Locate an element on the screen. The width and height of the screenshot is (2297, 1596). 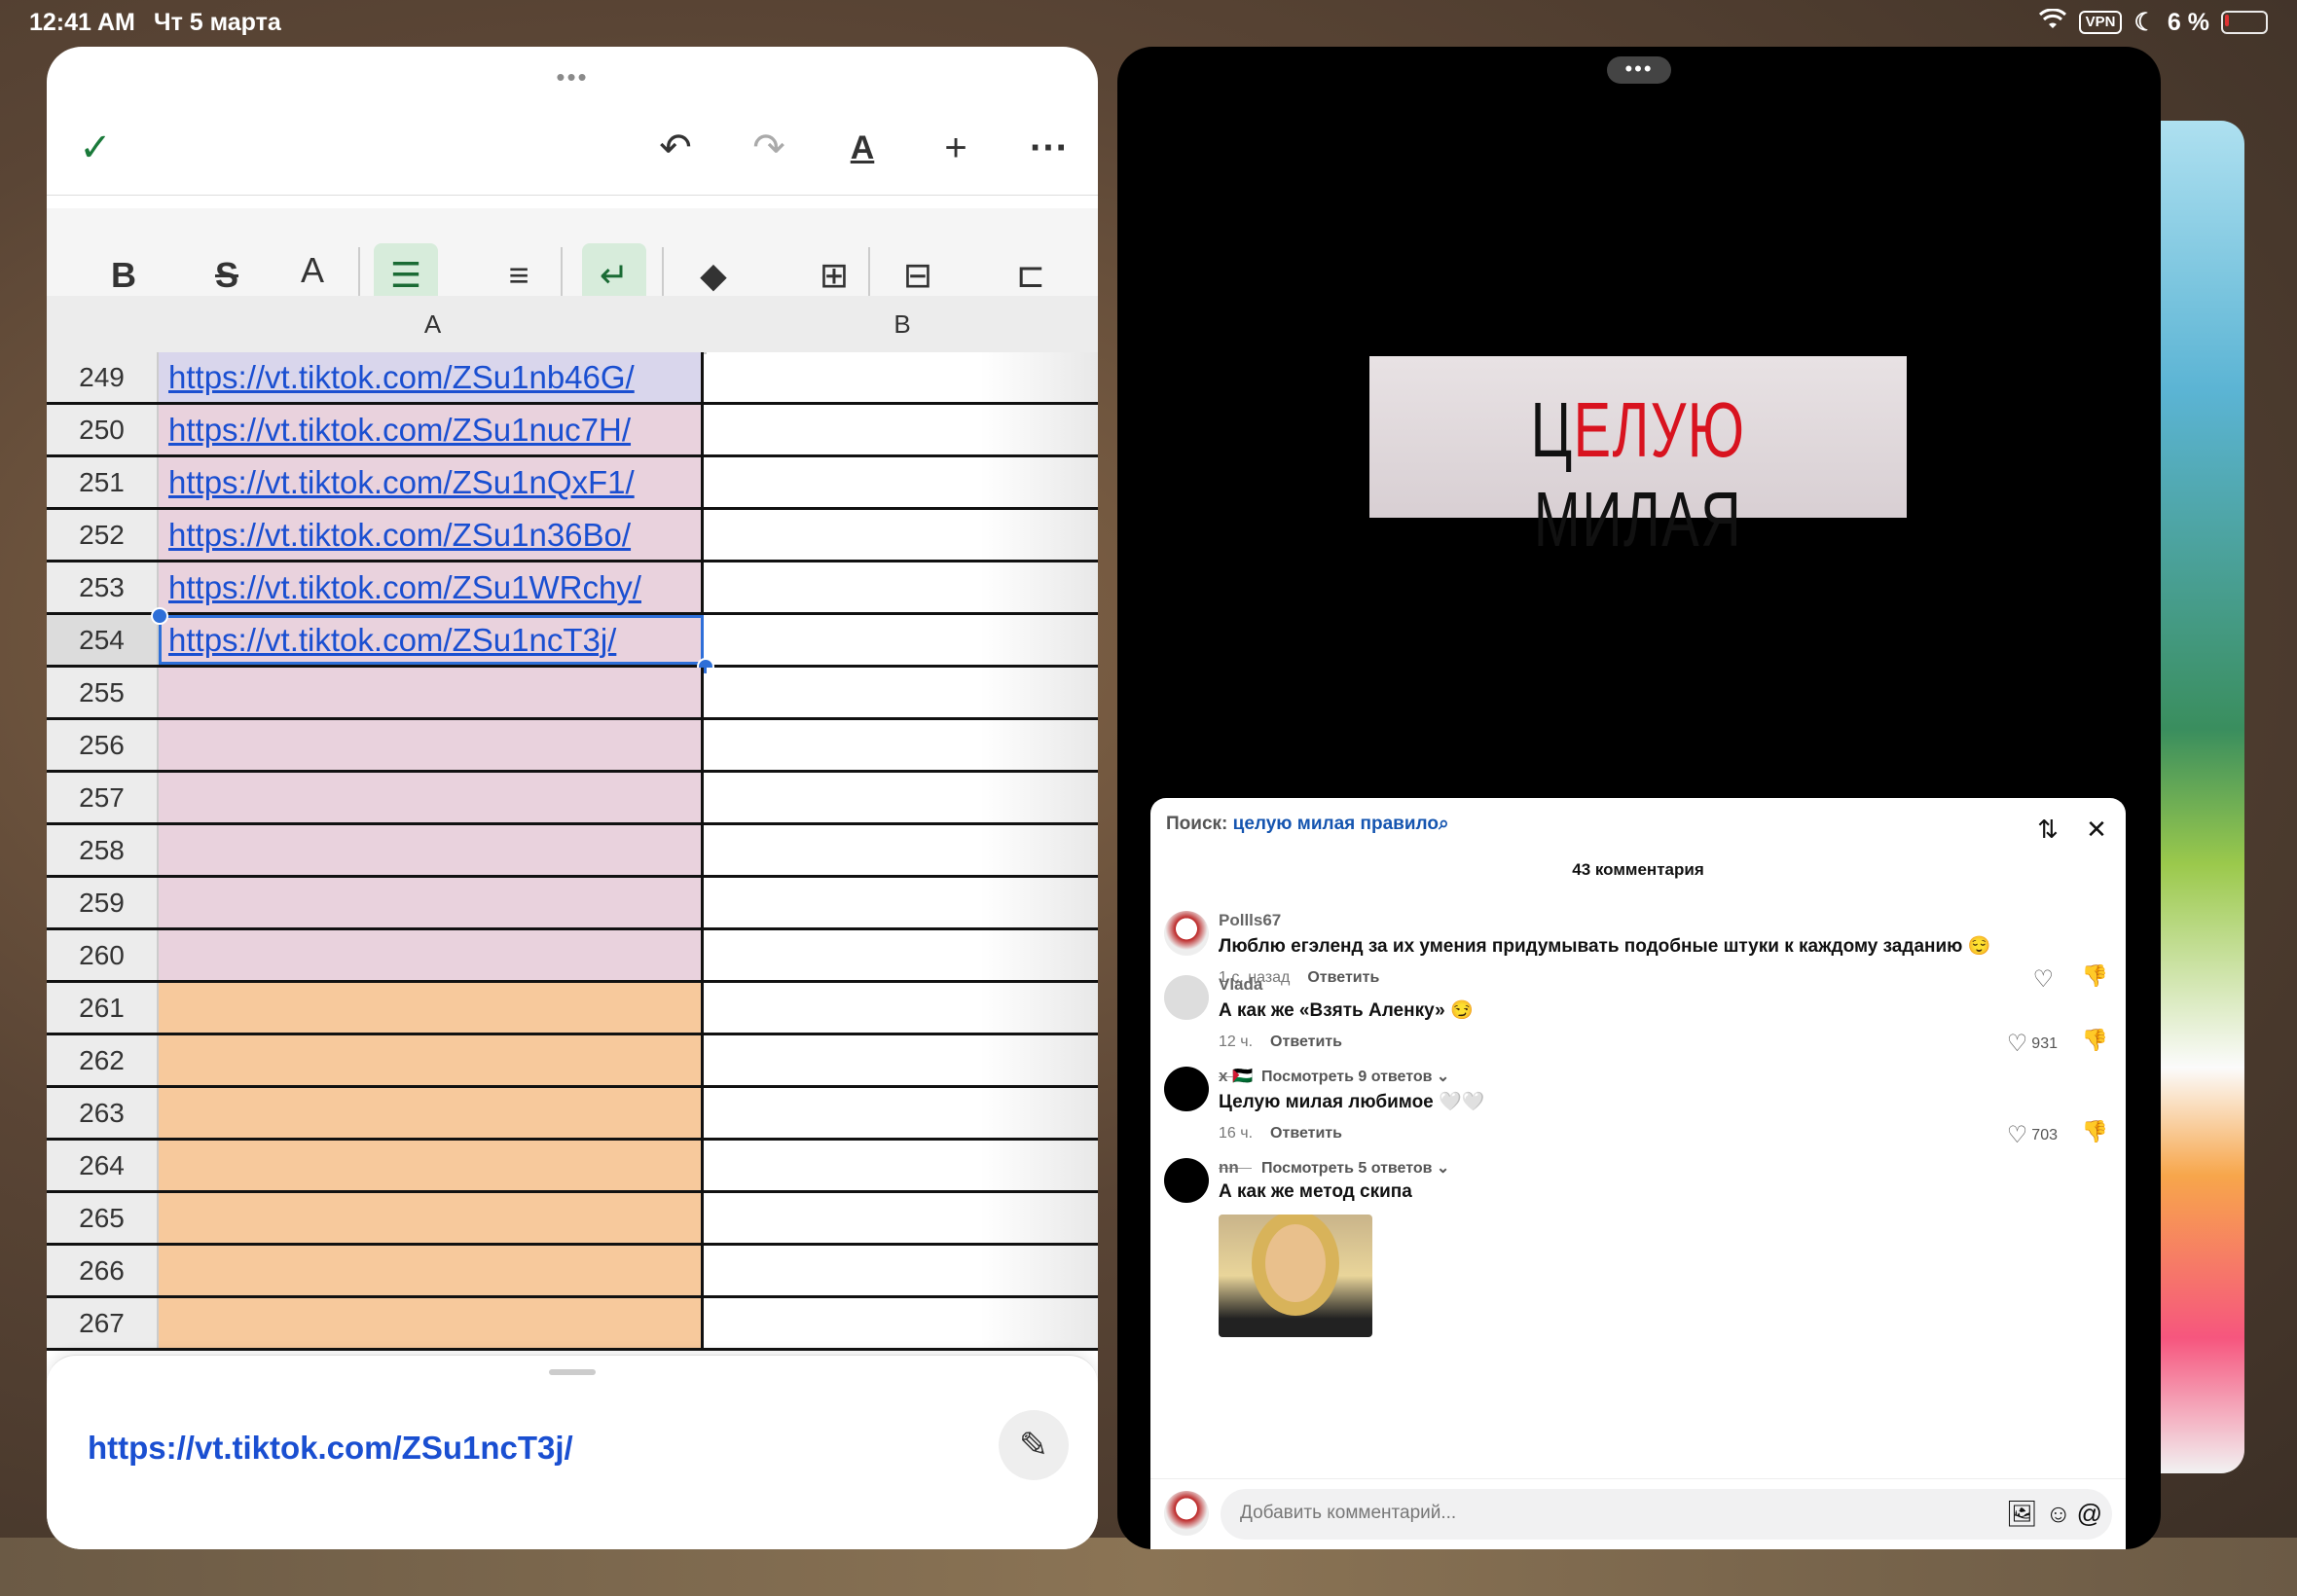
corner-header is located at coordinates (103, 325).